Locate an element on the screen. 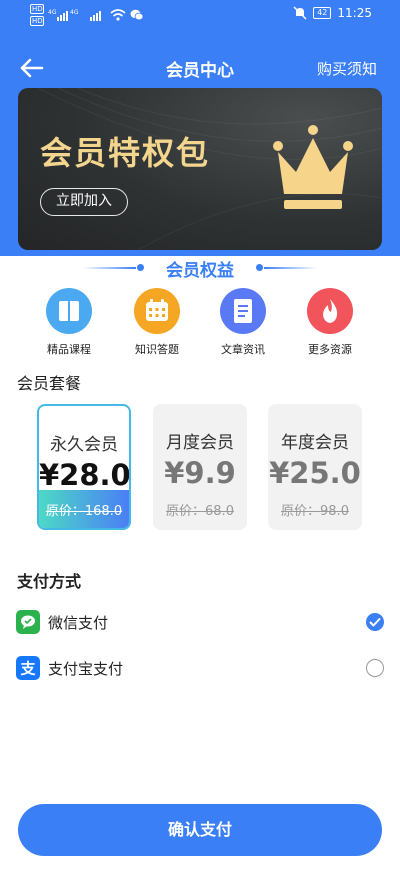 The width and height of the screenshot is (400, 888). crown-icon is located at coordinates (313, 167).